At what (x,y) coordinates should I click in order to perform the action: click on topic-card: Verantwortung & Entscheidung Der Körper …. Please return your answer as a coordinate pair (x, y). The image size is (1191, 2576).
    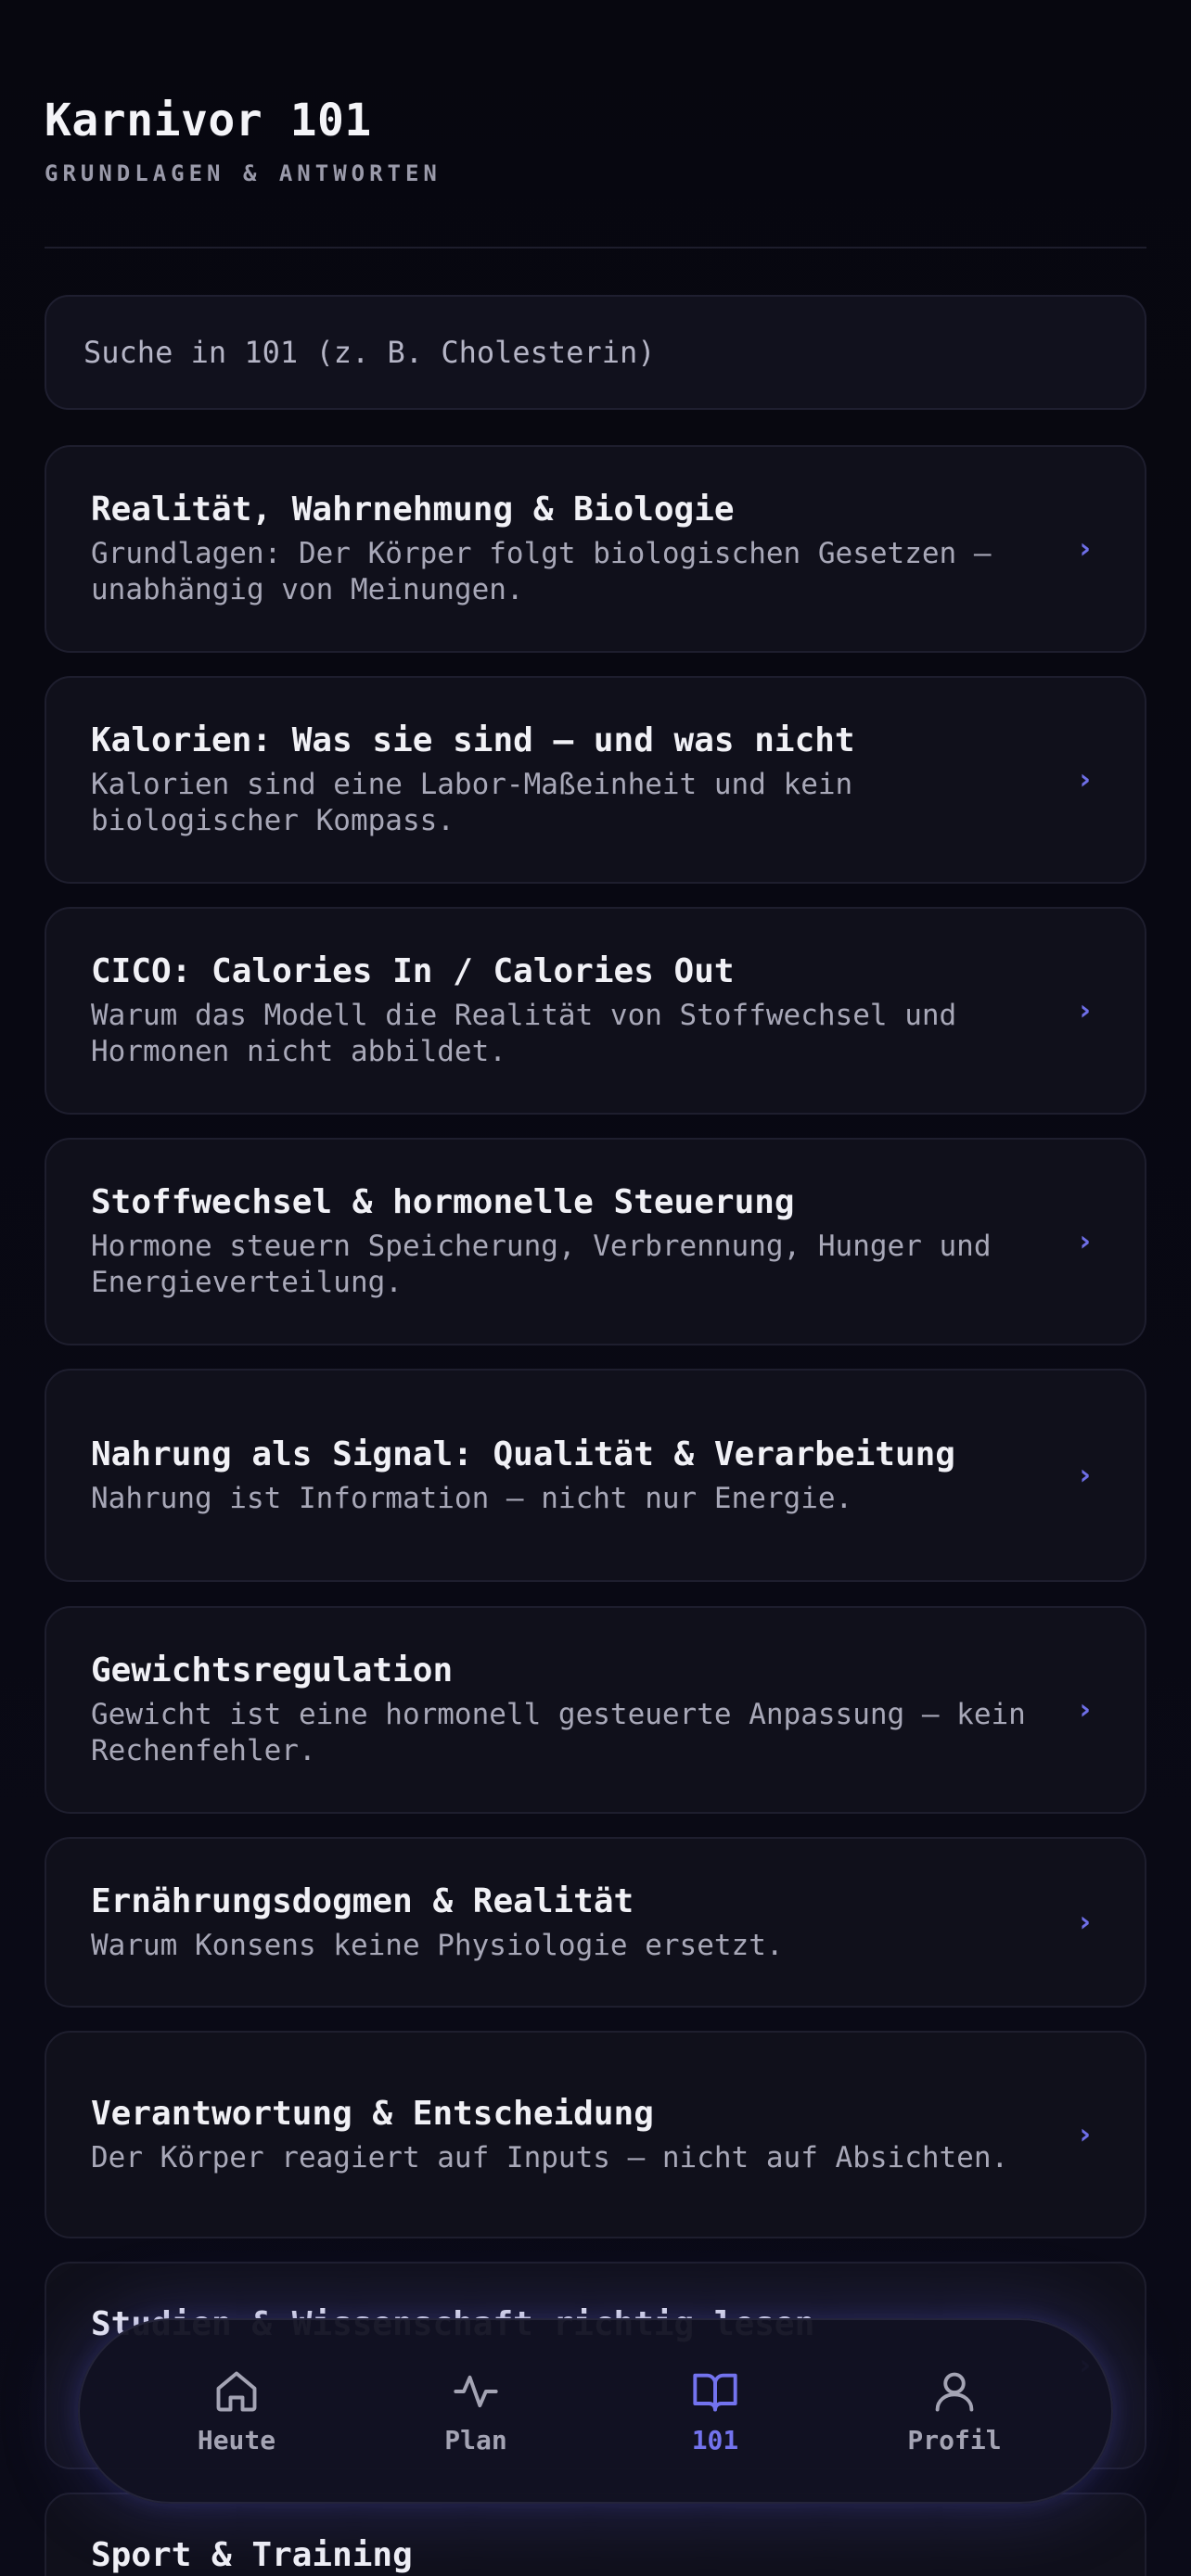
    Looking at the image, I should click on (595, 2134).